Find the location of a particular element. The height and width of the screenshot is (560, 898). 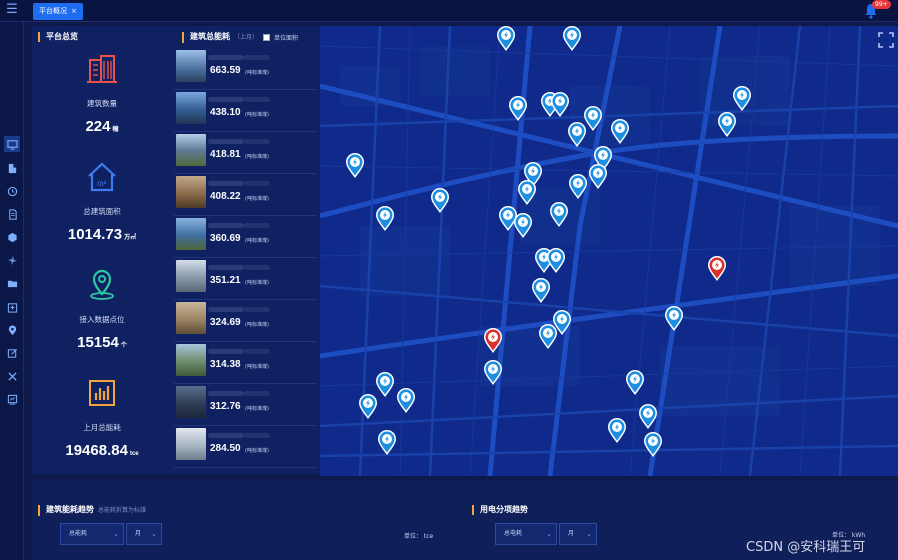

document-icon is located at coordinates (12, 214).